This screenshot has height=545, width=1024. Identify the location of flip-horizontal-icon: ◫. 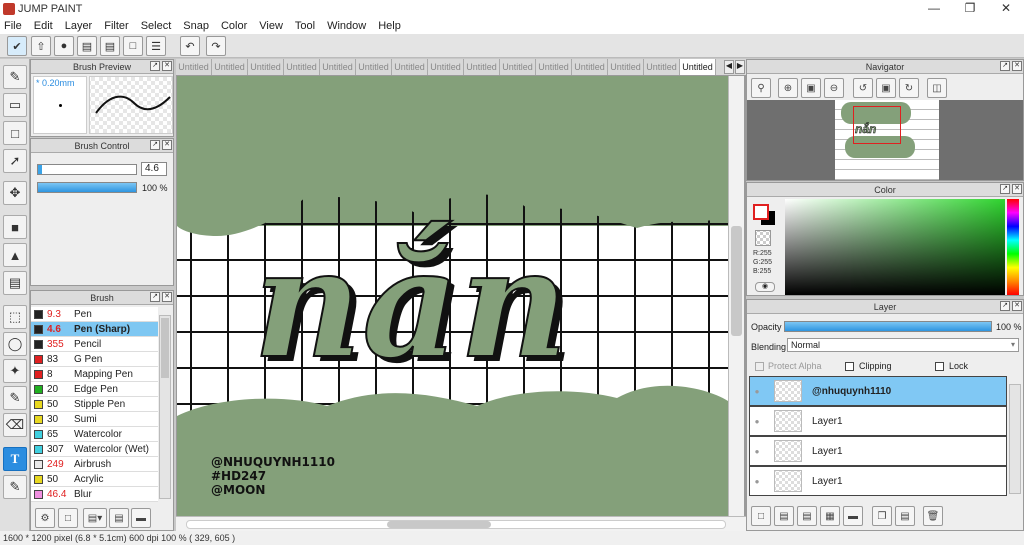
(937, 88).